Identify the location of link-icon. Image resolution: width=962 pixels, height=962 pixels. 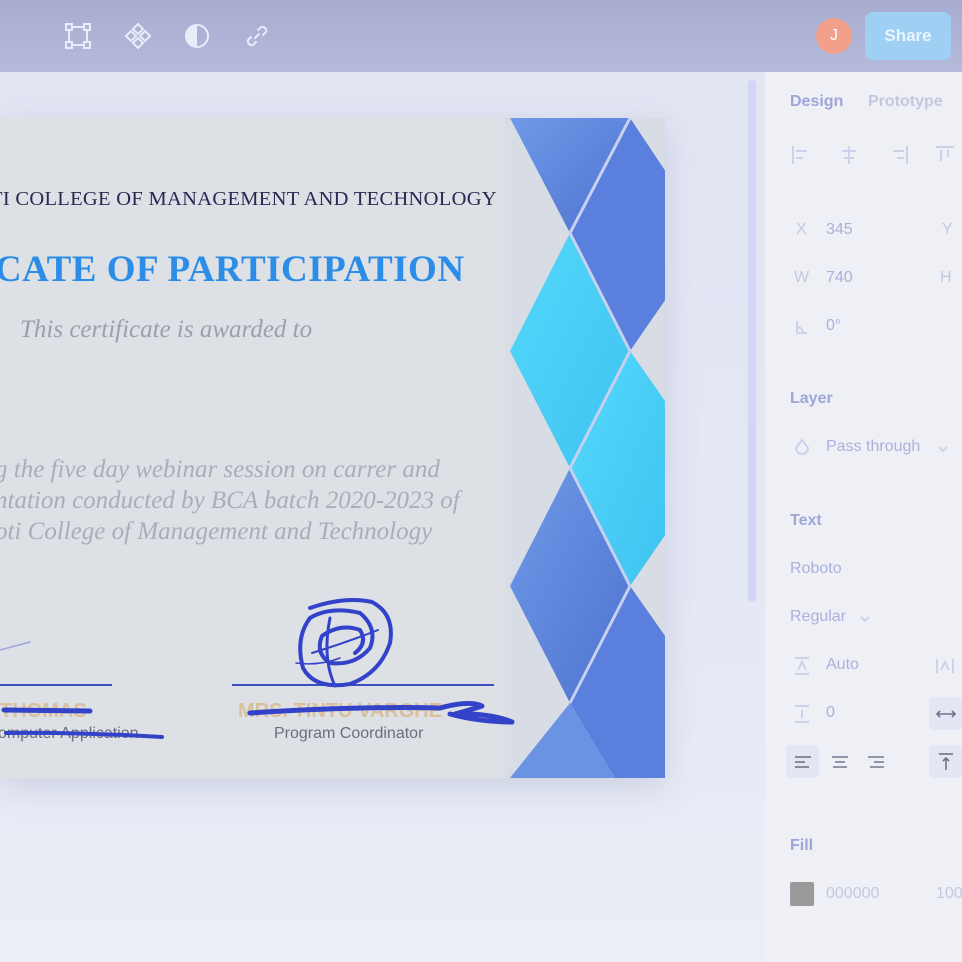
(257, 36).